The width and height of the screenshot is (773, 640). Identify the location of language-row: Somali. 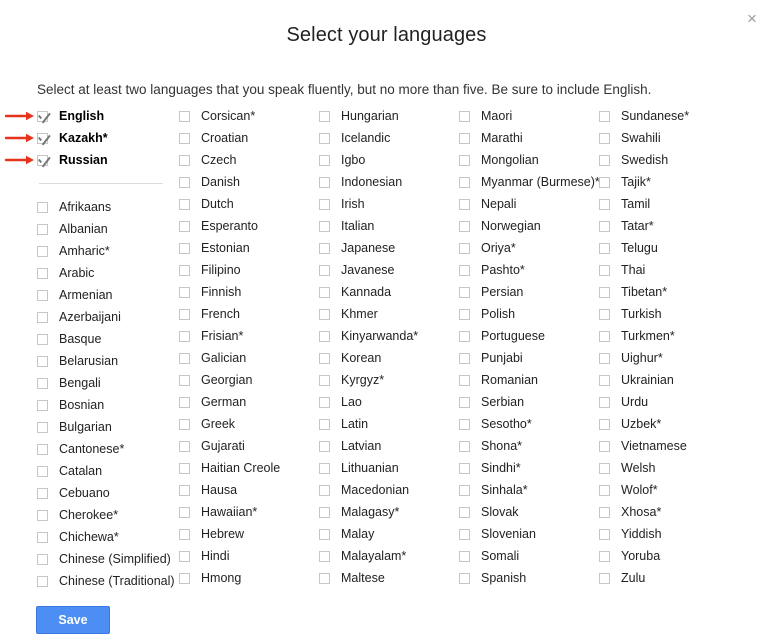
(530, 556).